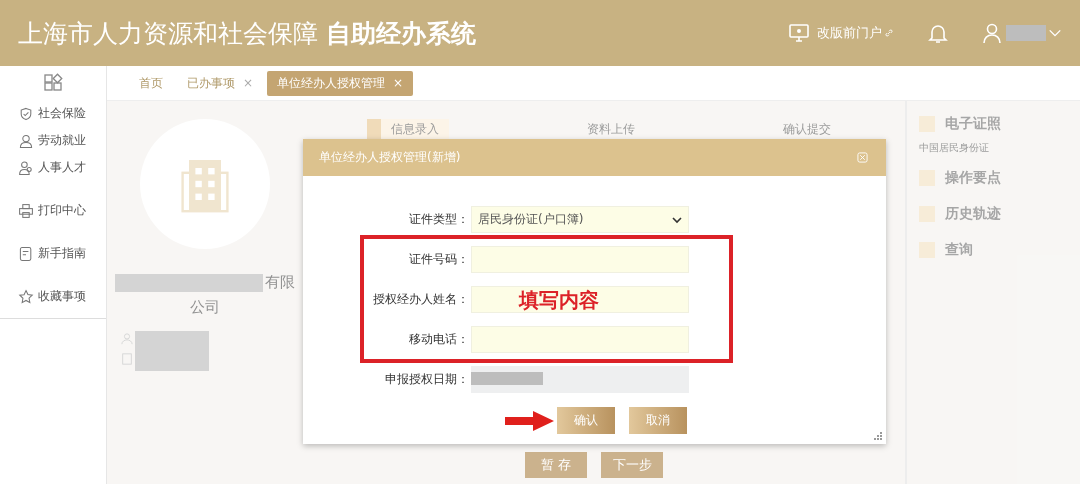  Describe the element at coordinates (390, 157) in the screenshot. I see `dialog-title: 单位经办人授权管理(新增)` at that location.